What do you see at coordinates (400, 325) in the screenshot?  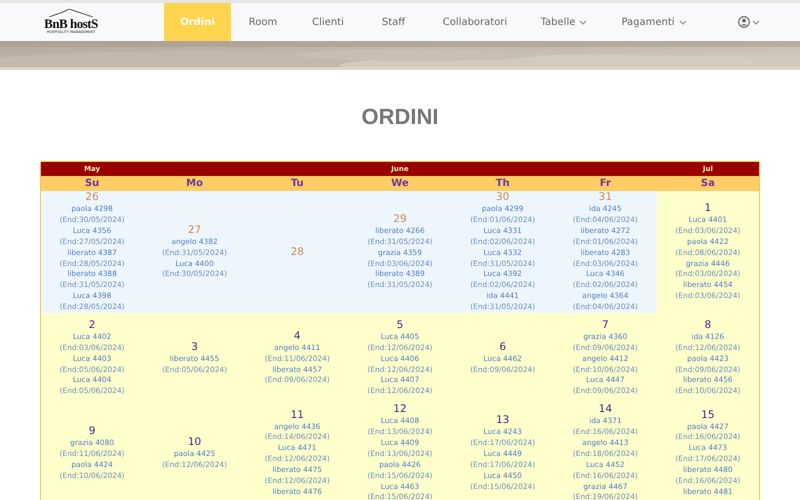 I see `day-number: 5` at bounding box center [400, 325].